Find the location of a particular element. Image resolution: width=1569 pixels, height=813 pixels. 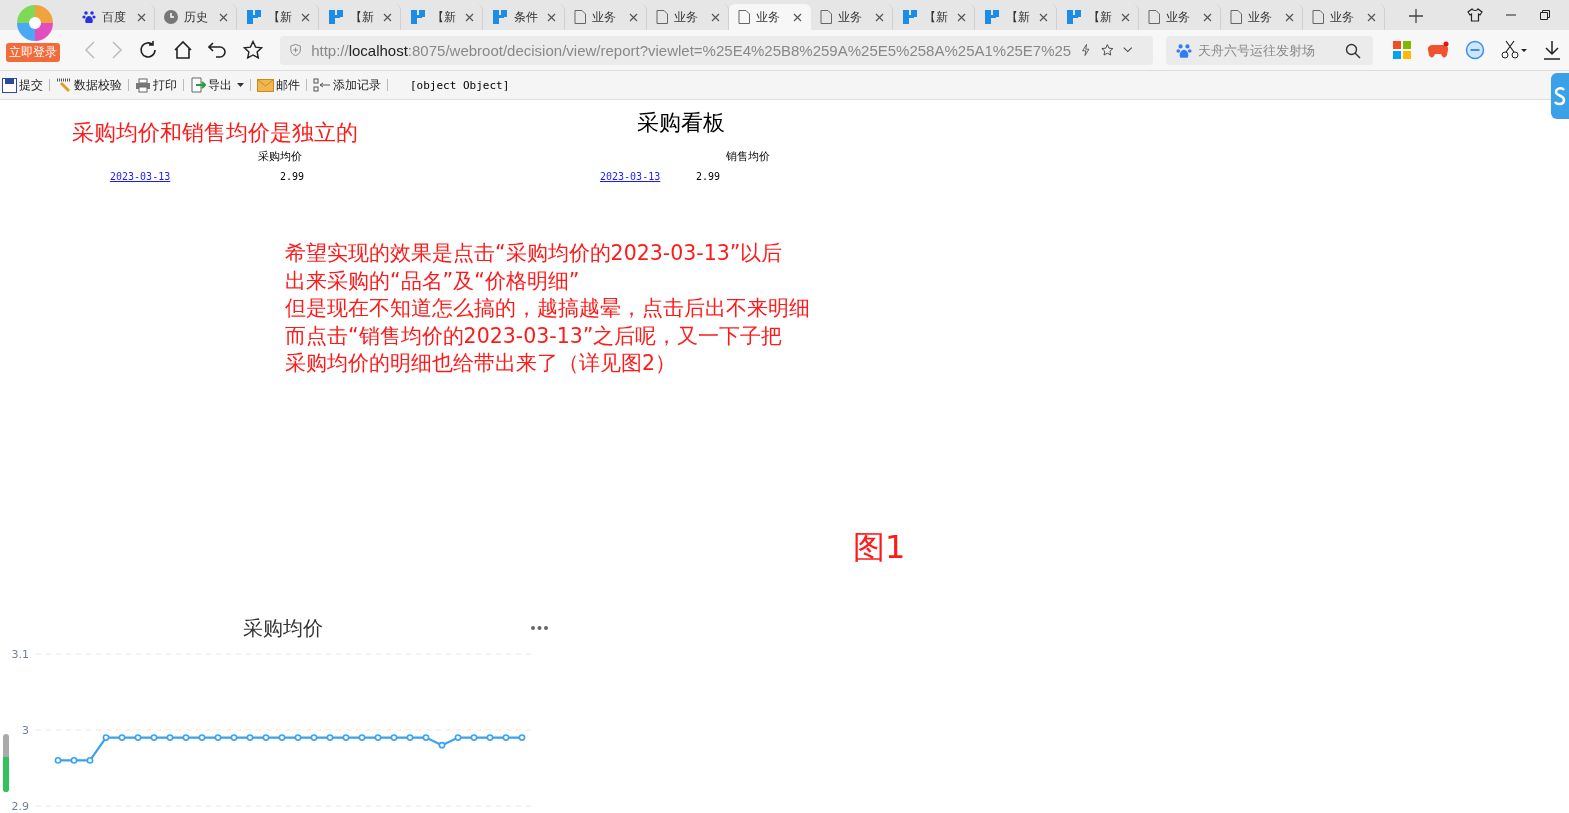

status-message: [object Object] is located at coordinates (460, 85).